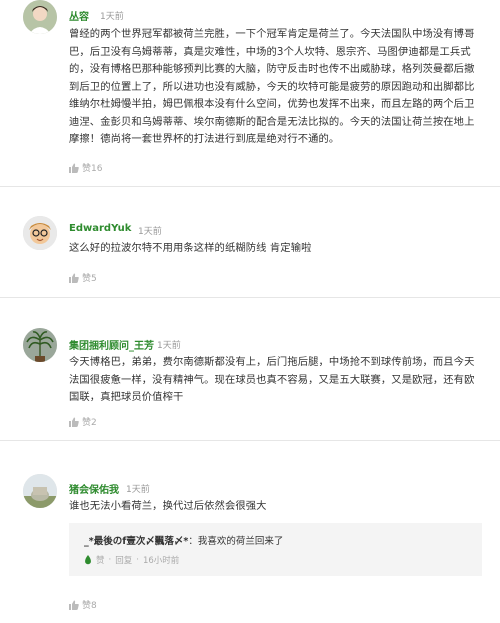 Image resolution: width=500 pixels, height=623 pixels. I want to click on reply-like-button: 赞, so click(100, 560).